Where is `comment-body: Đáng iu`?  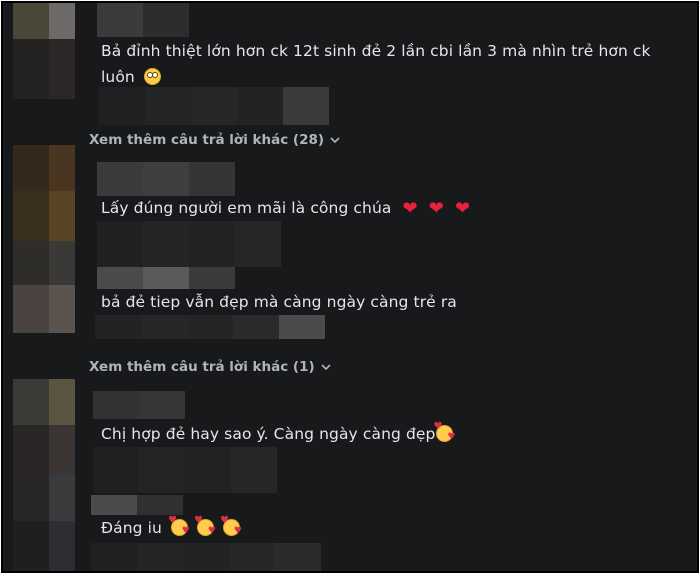
comment-body: Đáng iu is located at coordinates (131, 528).